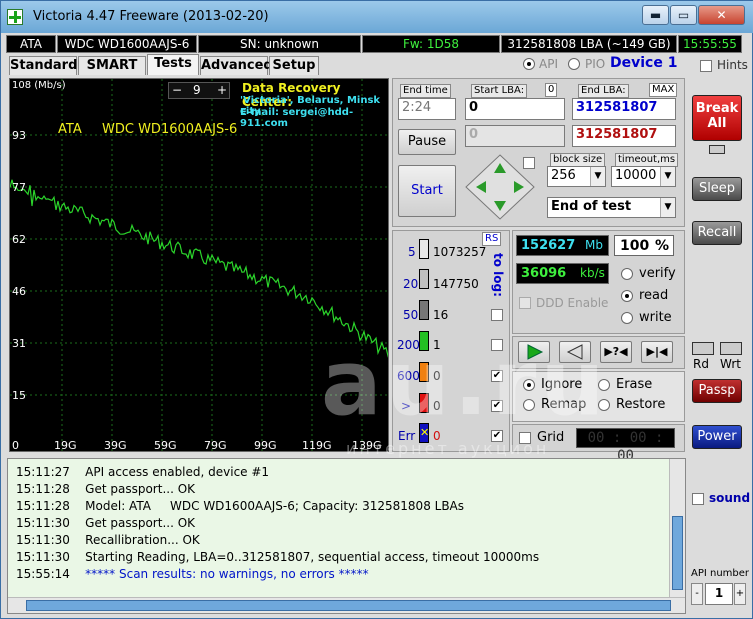 This screenshot has height=619, width=753. I want to click on timing-200-count: 1, so click(437, 345).